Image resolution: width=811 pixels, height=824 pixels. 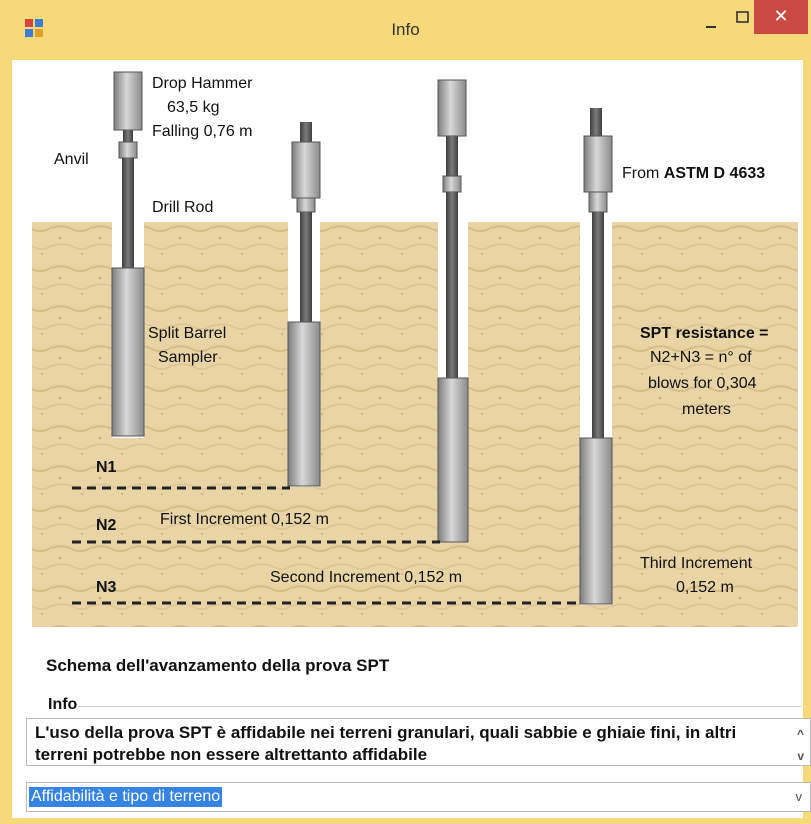 I want to click on title-bar: Info ✕, so click(x=405, y=30).